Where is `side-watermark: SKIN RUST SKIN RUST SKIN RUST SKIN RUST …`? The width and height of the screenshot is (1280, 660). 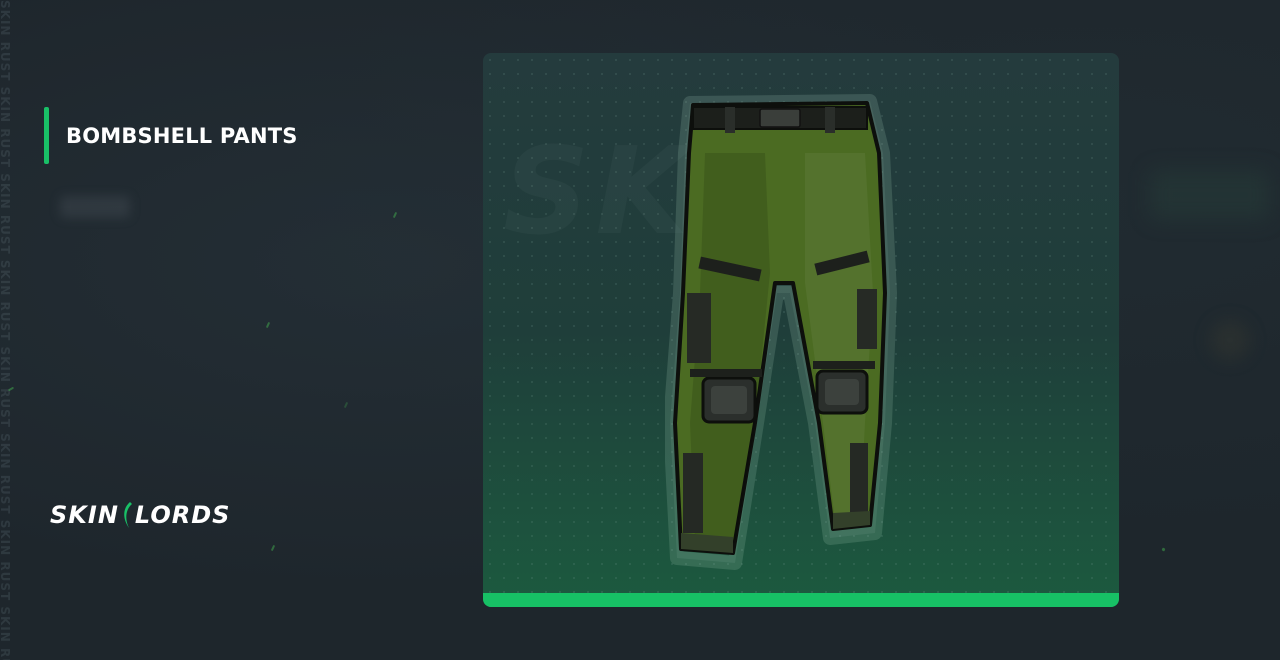
side-watermark: SKIN RUST SKIN RUST SKIN RUST SKIN RUST … is located at coordinates (10, 330).